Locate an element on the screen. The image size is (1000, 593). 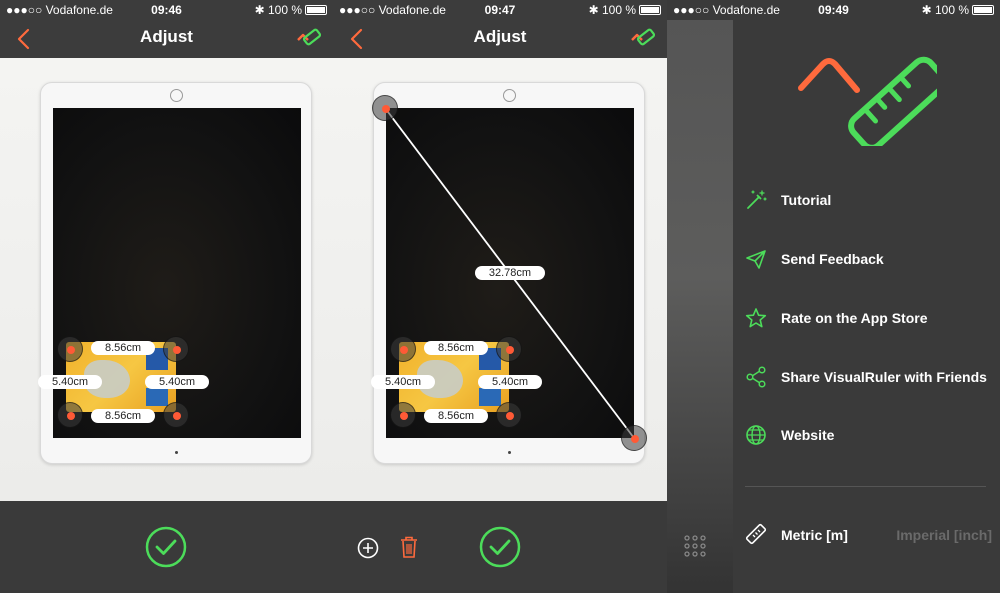
delete-trash-button is located at coordinates (409, 547).